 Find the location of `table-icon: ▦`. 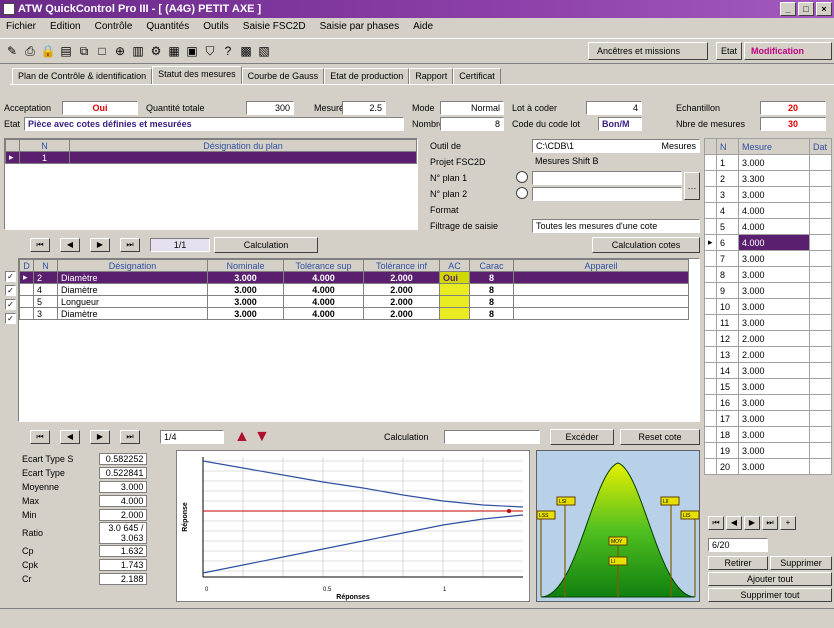

table-icon: ▦ is located at coordinates (174, 51).